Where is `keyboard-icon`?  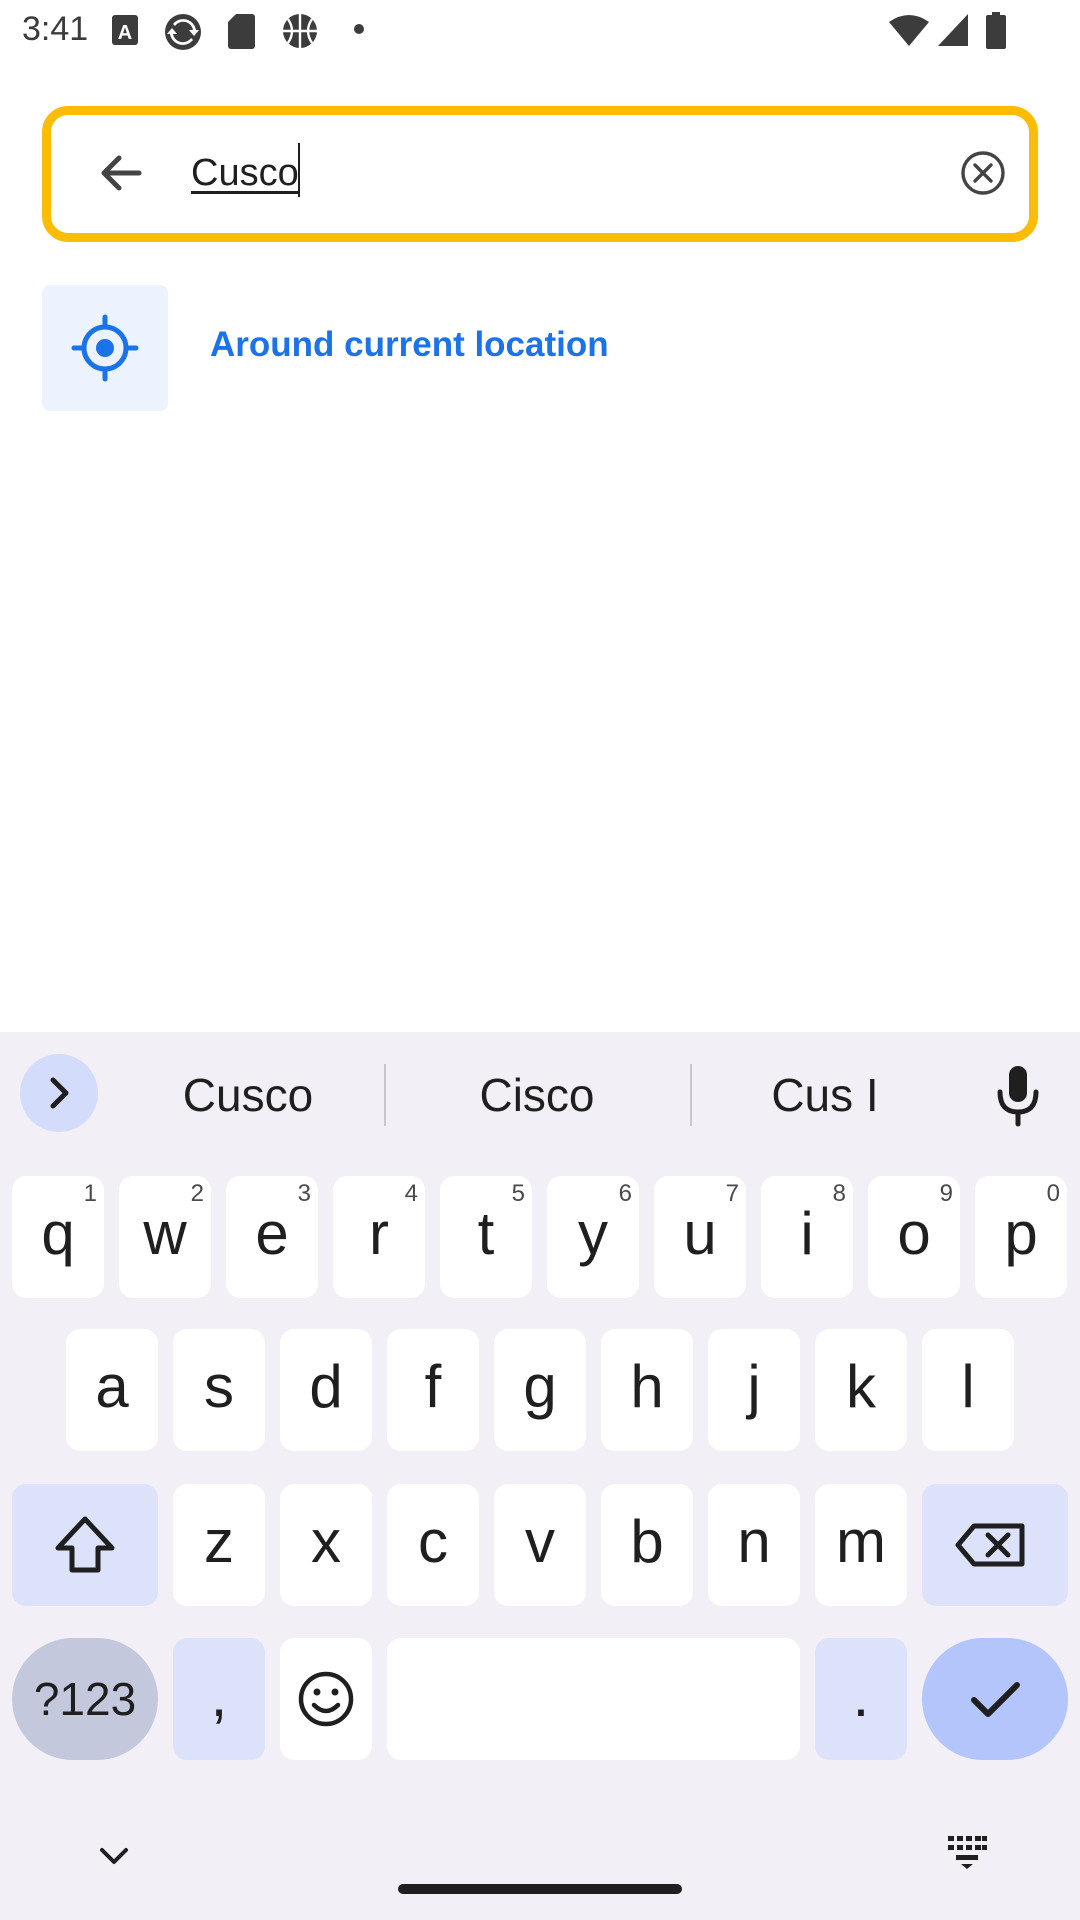 keyboard-icon is located at coordinates (967, 1852).